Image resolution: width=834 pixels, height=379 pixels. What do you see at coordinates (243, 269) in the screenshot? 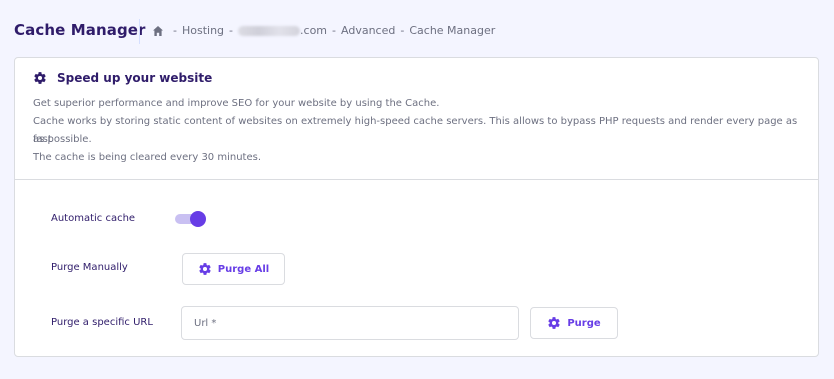
I see `purge-all-label: Purge All` at bounding box center [243, 269].